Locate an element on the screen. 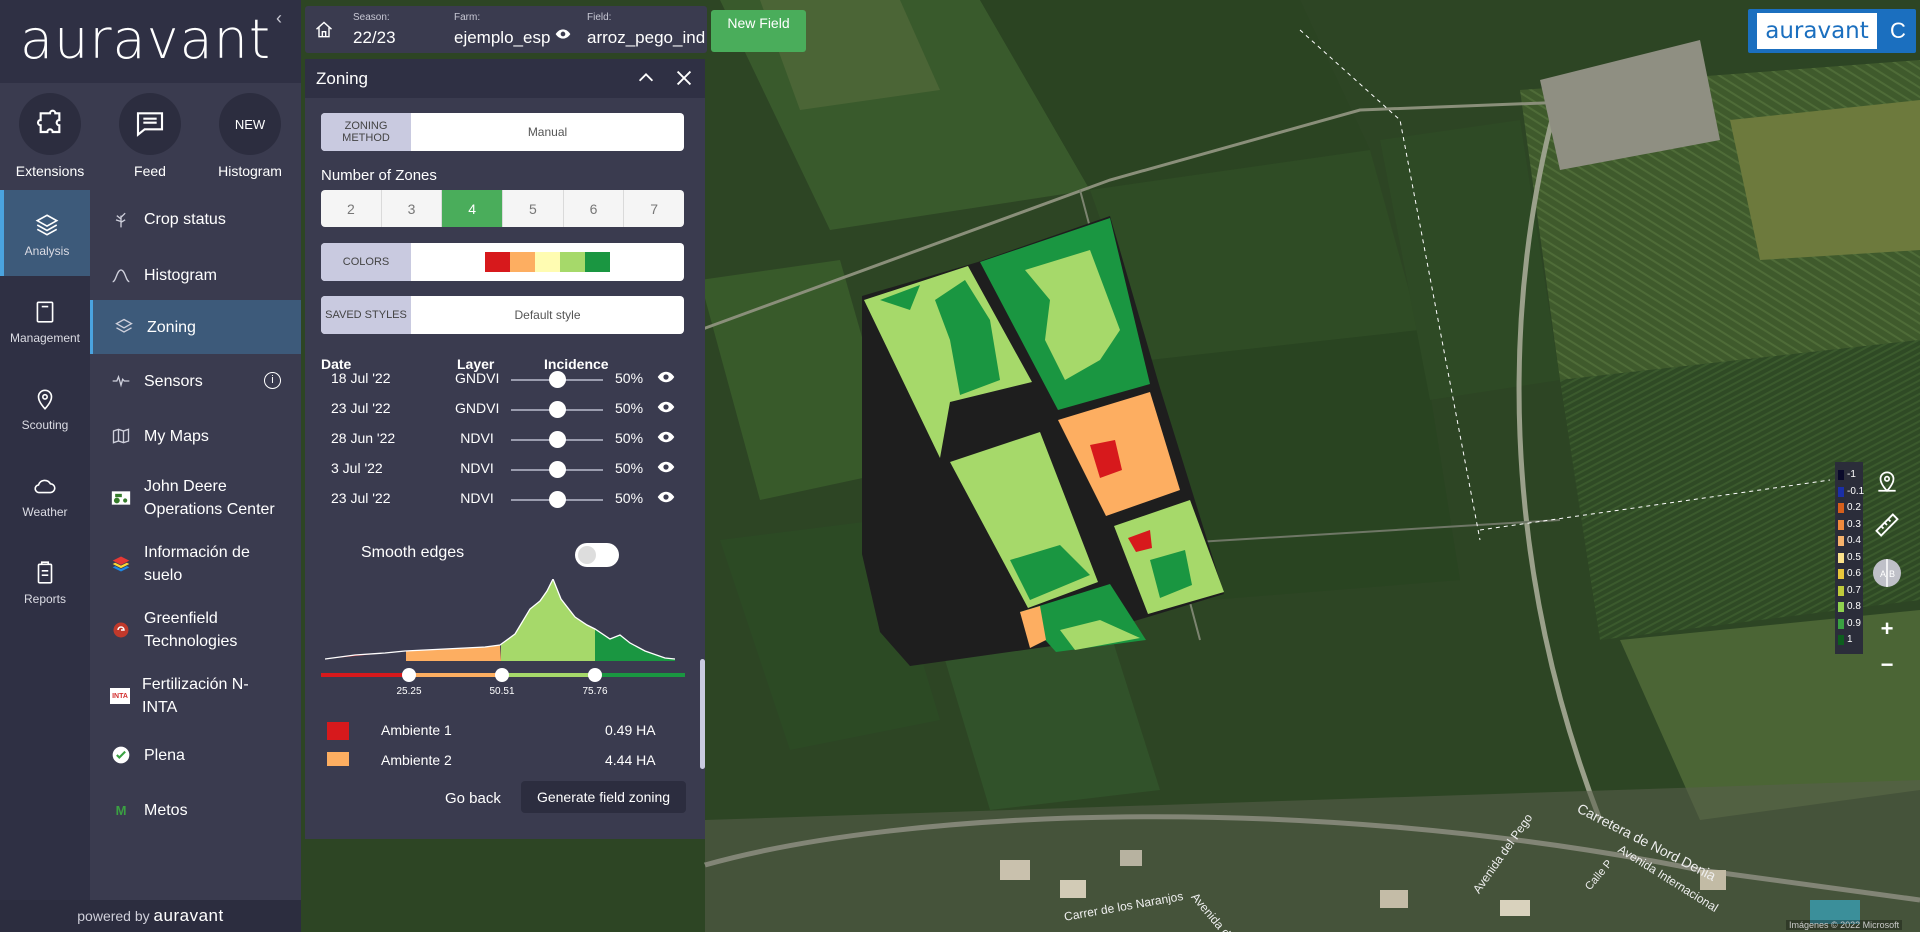 The height and width of the screenshot is (932, 1920). panel-scrollbar is located at coordinates (702, 714).